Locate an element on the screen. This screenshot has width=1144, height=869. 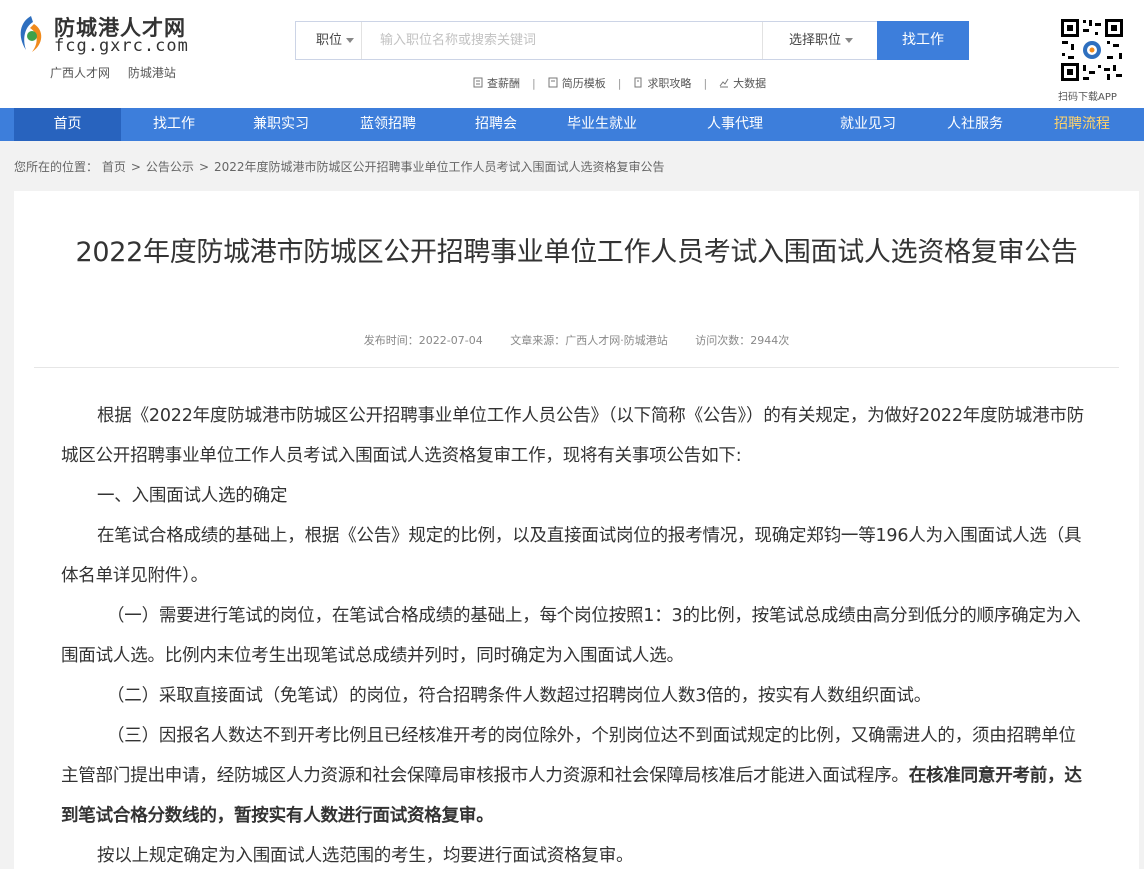
nav-home: 首页 is located at coordinates (67, 124).